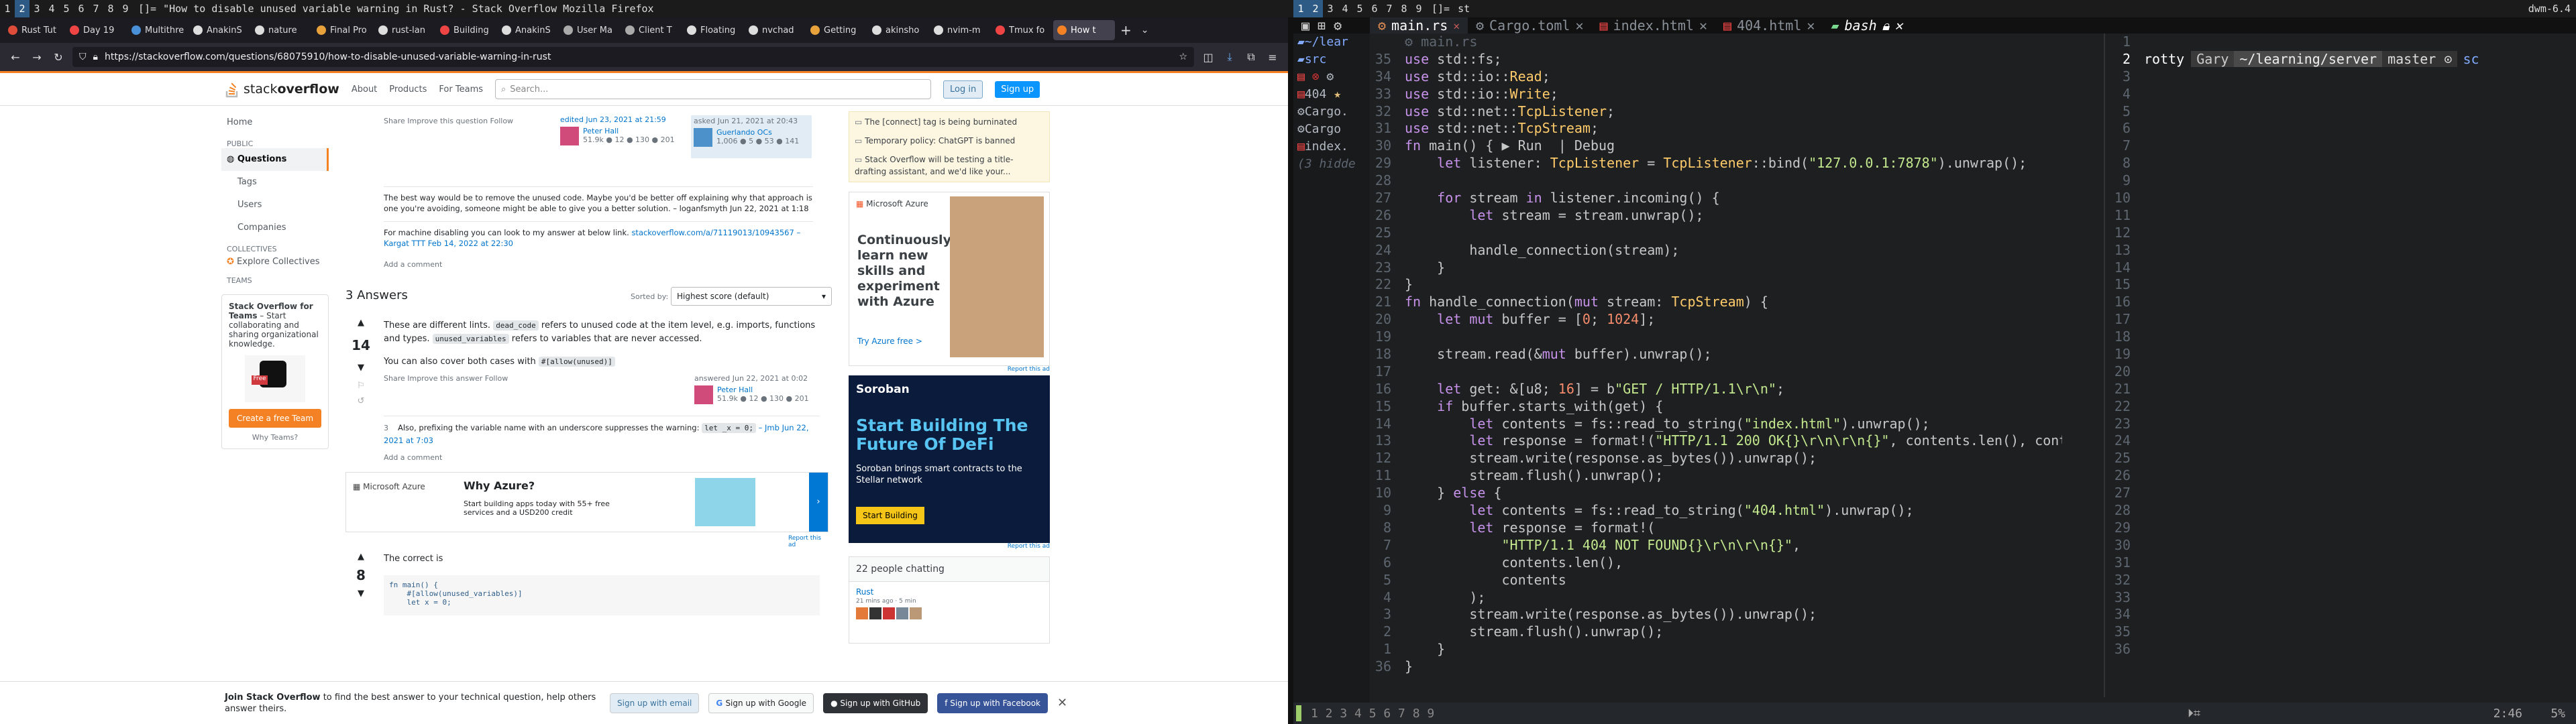  Describe the element at coordinates (461, 89) in the screenshot. I see `nav-for-teams: For Teams` at that location.